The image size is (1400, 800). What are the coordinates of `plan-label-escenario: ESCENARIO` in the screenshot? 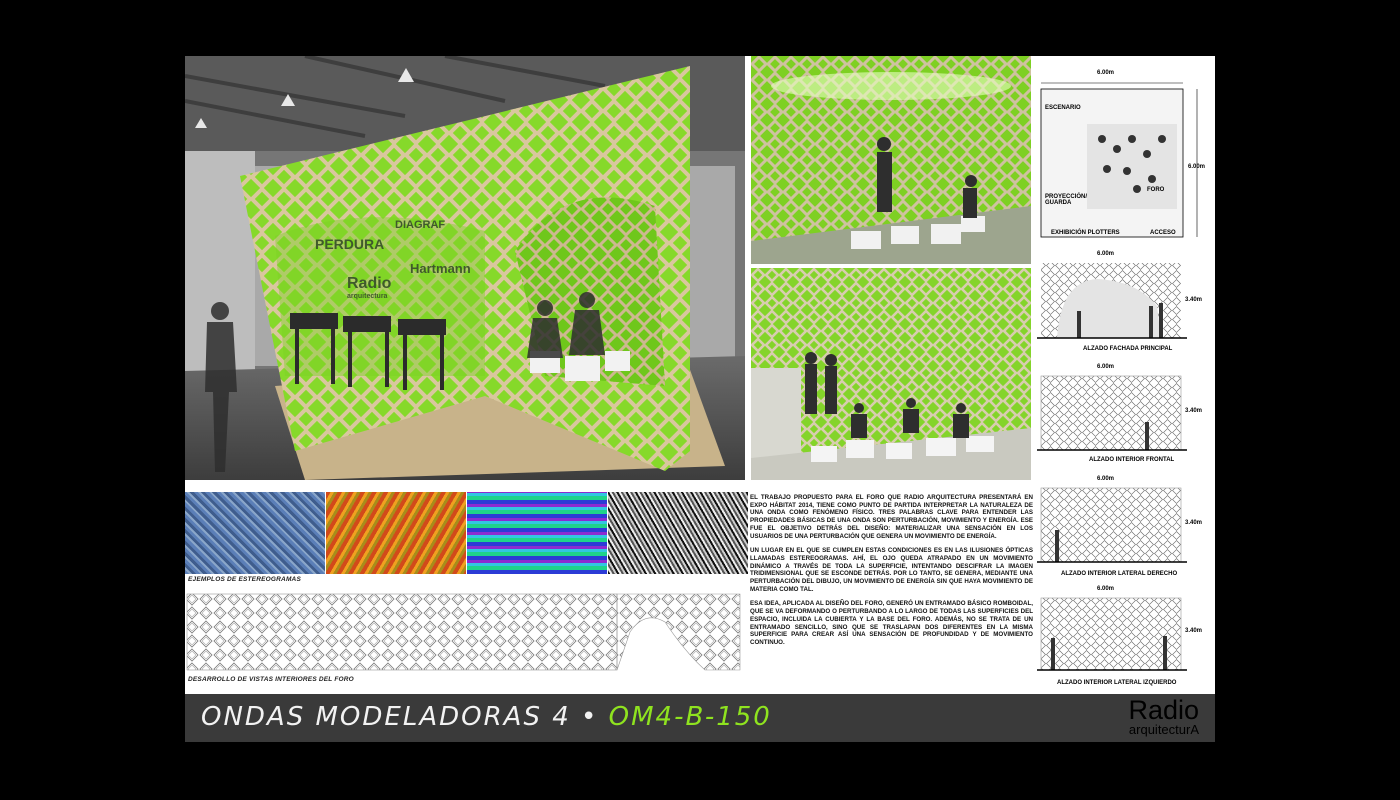 It's located at (1063, 108).